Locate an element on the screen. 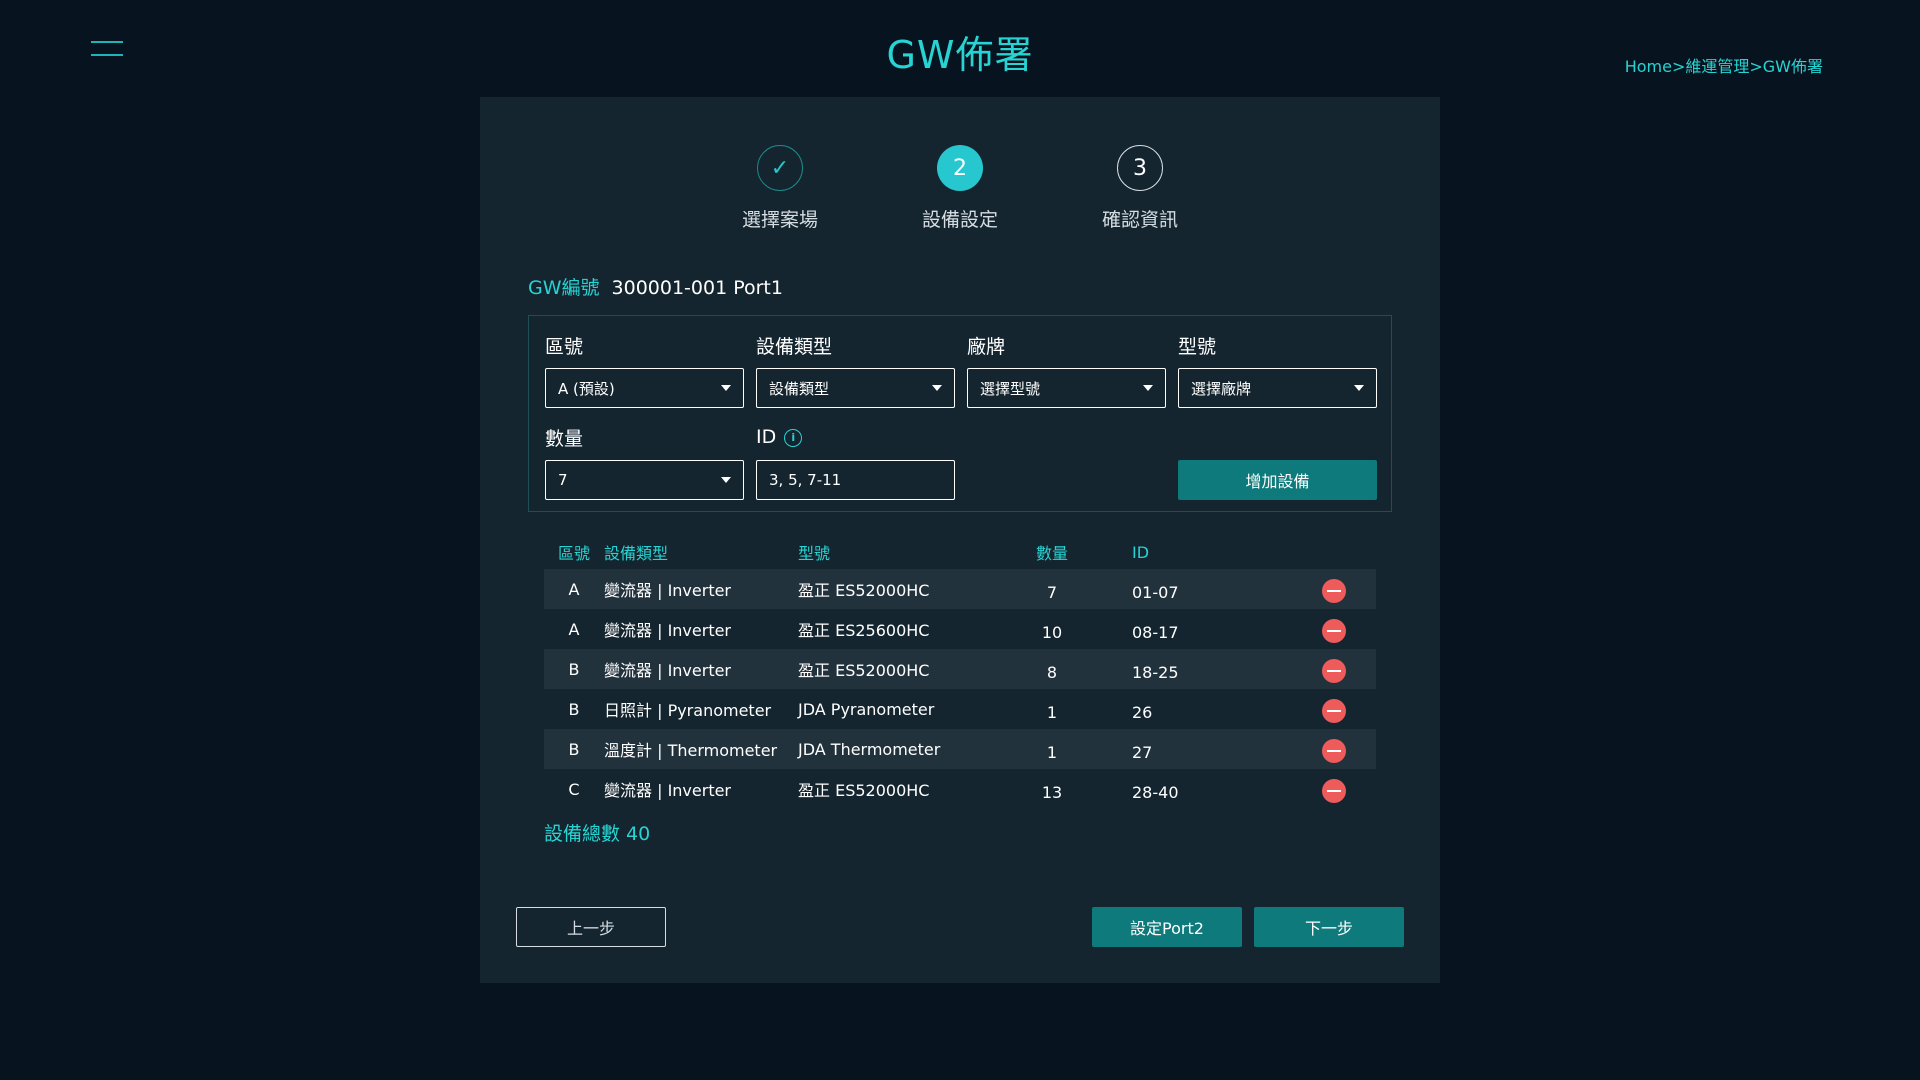  breadcrumb-link: Home>維運管理>GW佈署 is located at coordinates (1724, 66).